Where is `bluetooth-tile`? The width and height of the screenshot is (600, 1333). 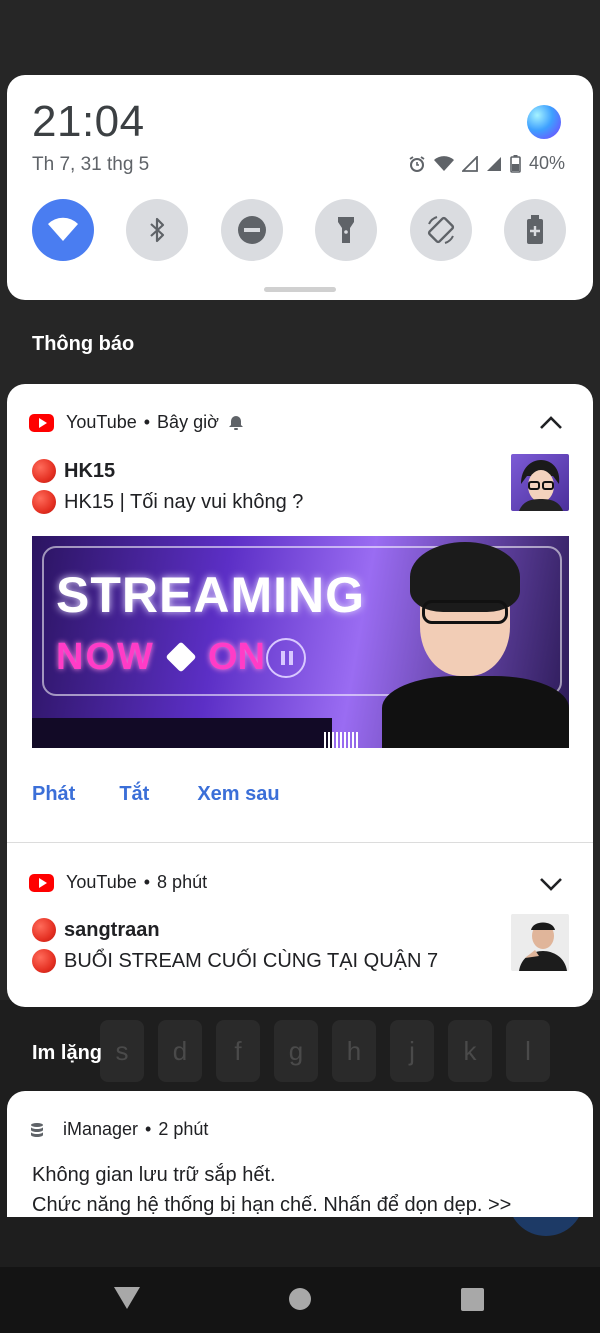 bluetooth-tile is located at coordinates (157, 230).